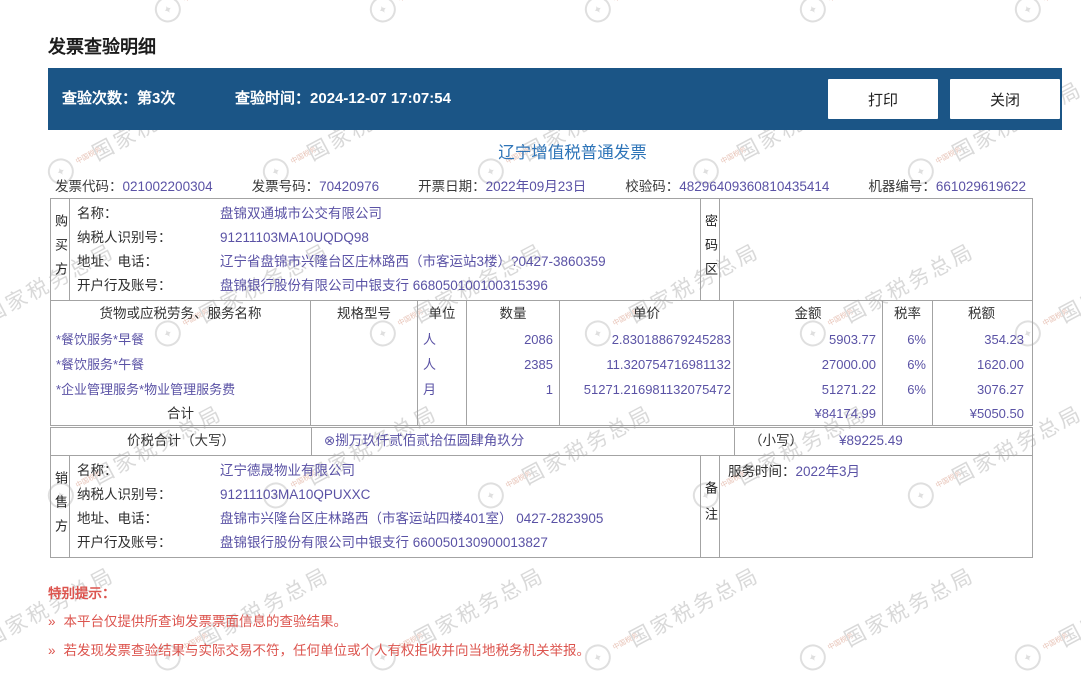 This screenshot has height=686, width=1081. Describe the element at coordinates (229, 213) in the screenshot. I see `buyer-name-row: 名称： 盘锦双通城市公交有限公司` at that location.